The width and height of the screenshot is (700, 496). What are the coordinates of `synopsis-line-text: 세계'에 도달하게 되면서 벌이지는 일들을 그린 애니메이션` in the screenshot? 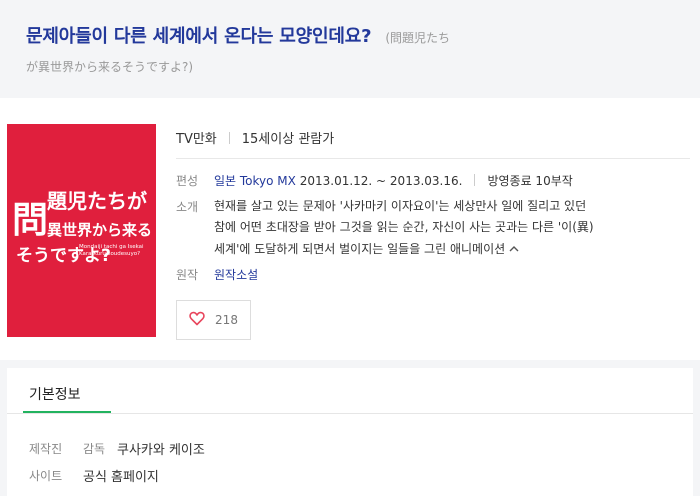 It's located at (360, 249).